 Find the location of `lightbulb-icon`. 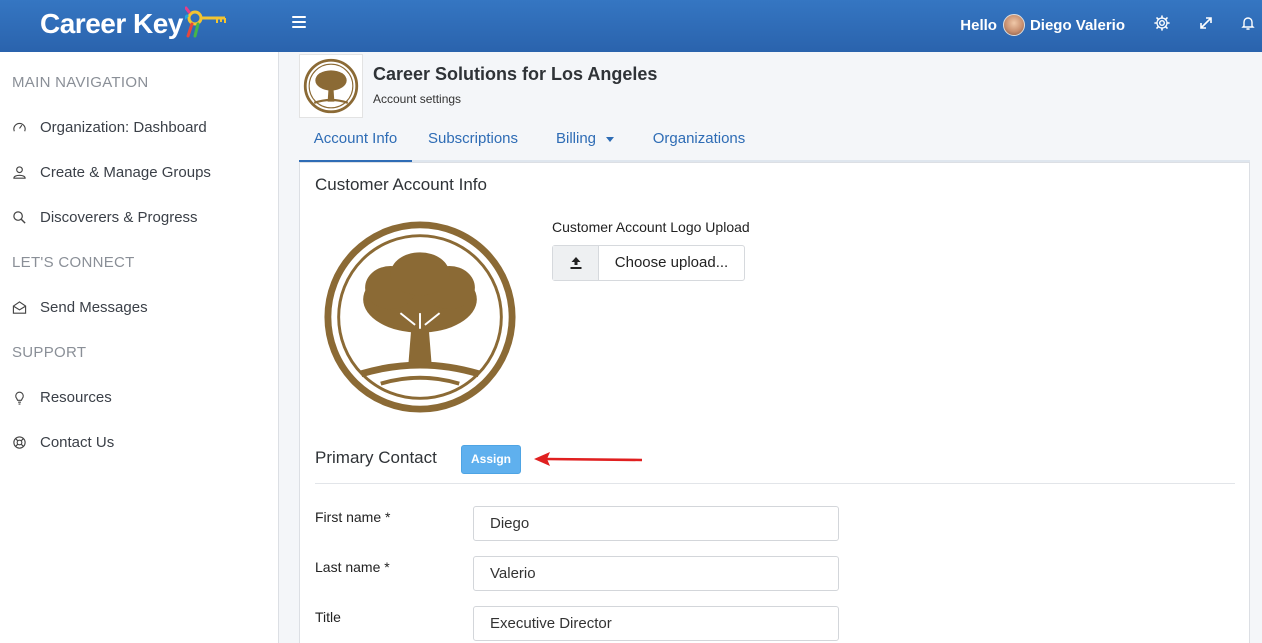

lightbulb-icon is located at coordinates (19, 398).